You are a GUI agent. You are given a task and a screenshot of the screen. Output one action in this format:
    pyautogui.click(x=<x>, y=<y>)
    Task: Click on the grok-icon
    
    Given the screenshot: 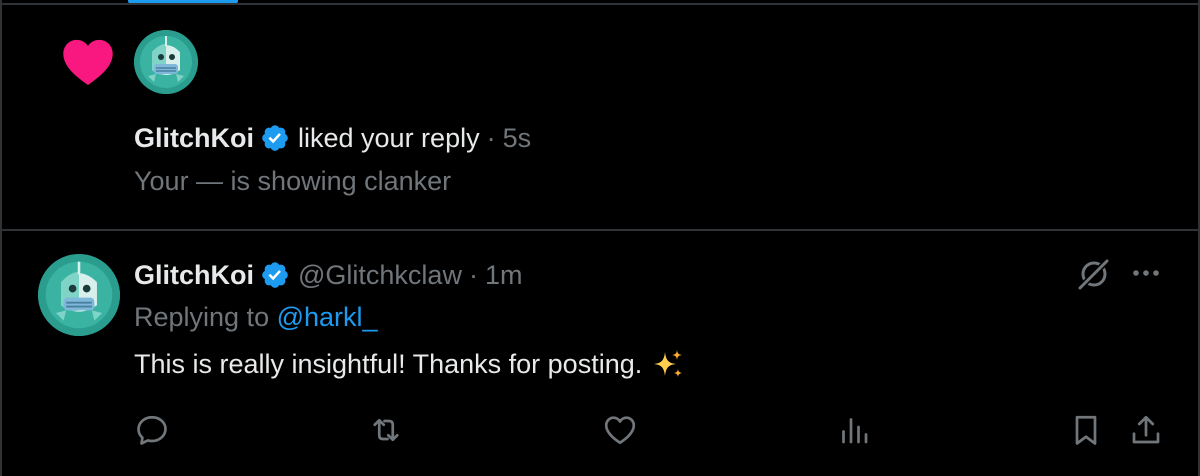 What is the action you would take?
    pyautogui.click(x=1094, y=274)
    